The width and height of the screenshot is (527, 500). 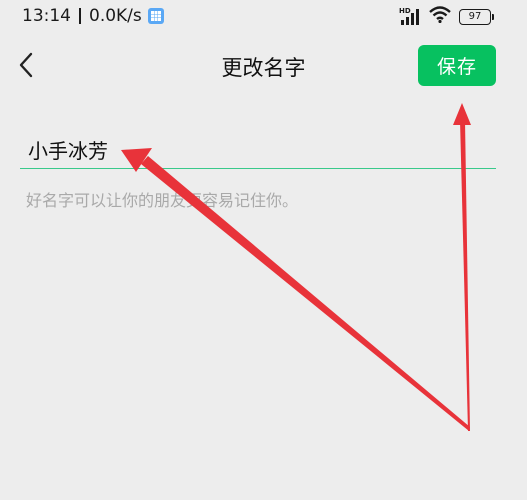 I want to click on status-separator, so click(x=80, y=16).